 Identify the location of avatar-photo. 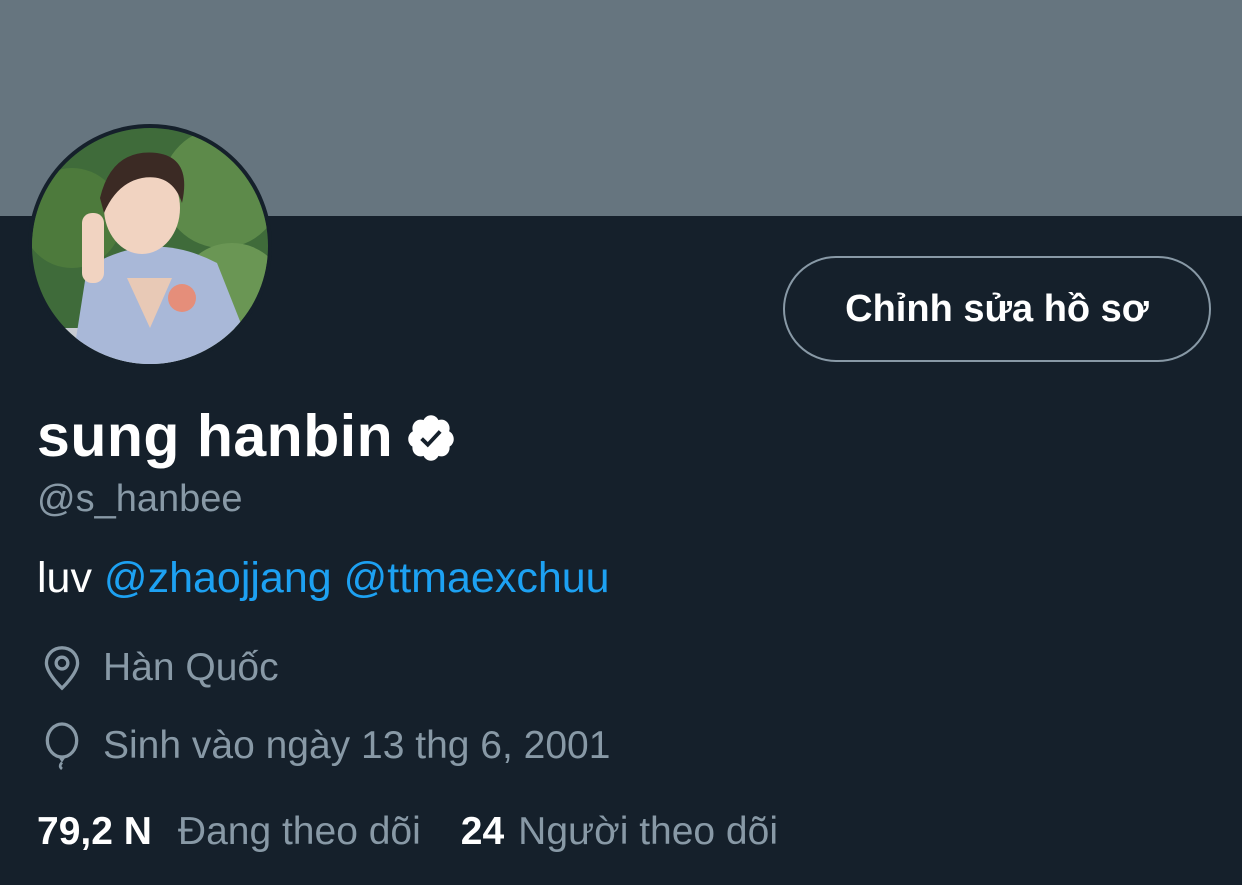
(150, 246).